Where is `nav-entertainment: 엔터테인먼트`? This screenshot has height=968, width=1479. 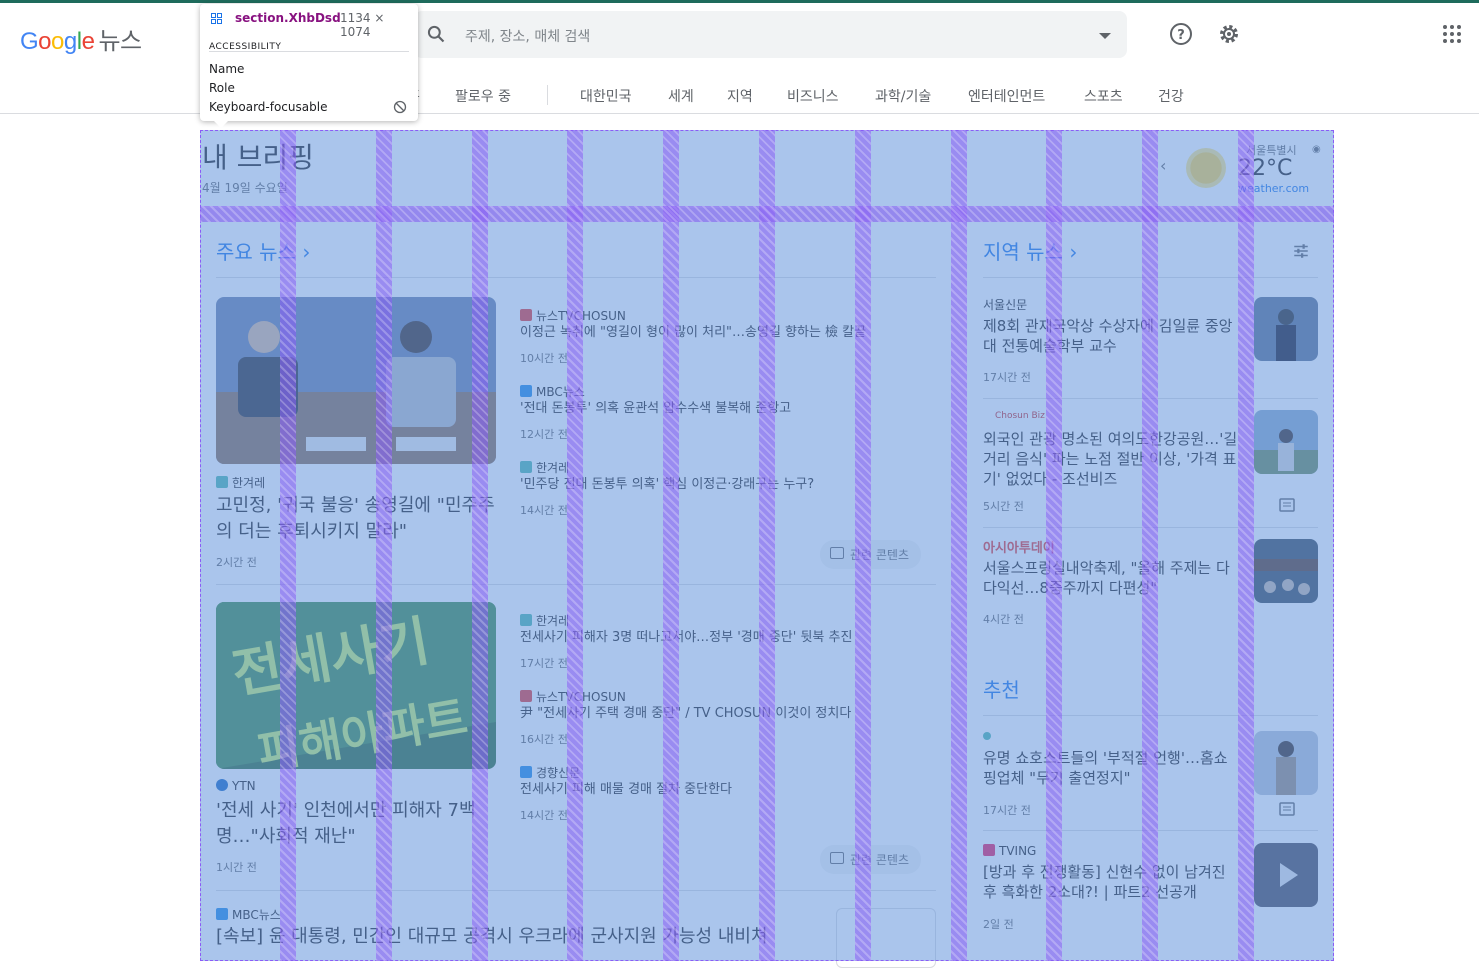 nav-entertainment: 엔터테인먼트 is located at coordinates (1006, 96).